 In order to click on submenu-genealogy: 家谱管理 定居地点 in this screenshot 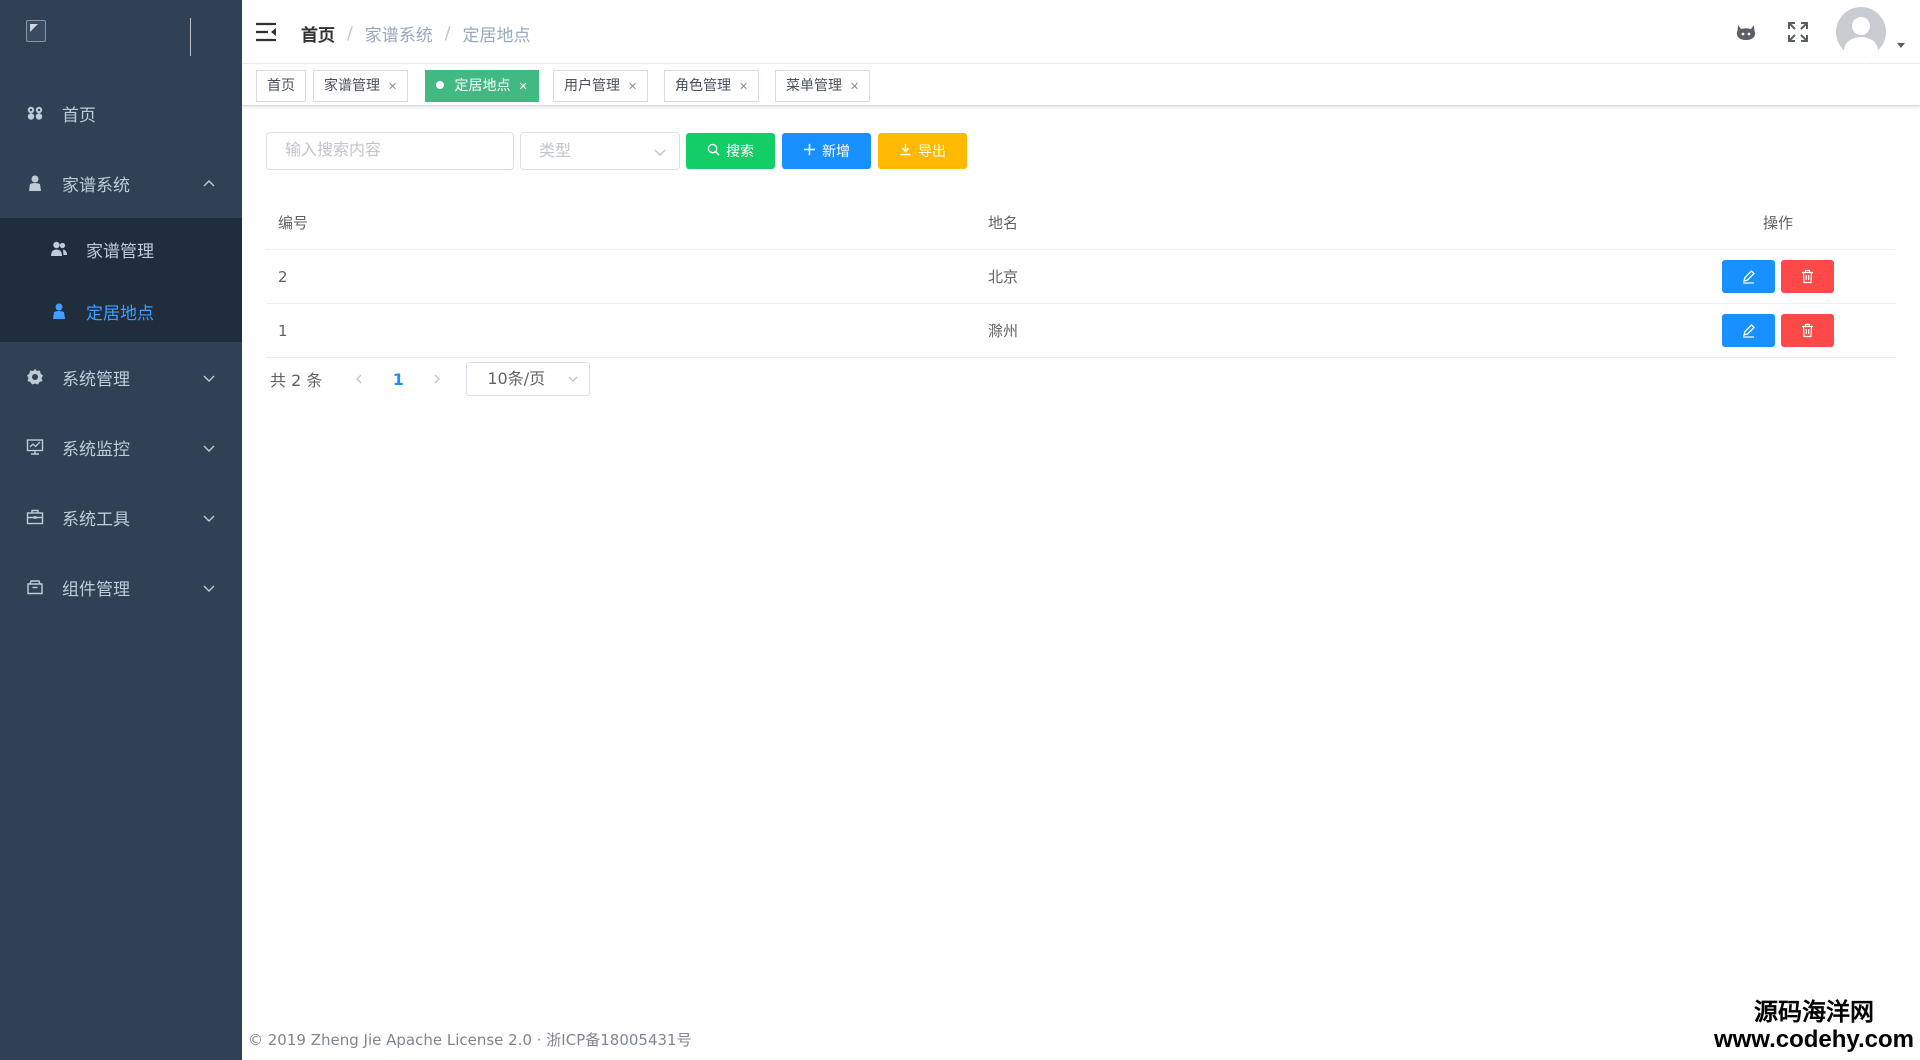, I will do `click(121, 280)`.